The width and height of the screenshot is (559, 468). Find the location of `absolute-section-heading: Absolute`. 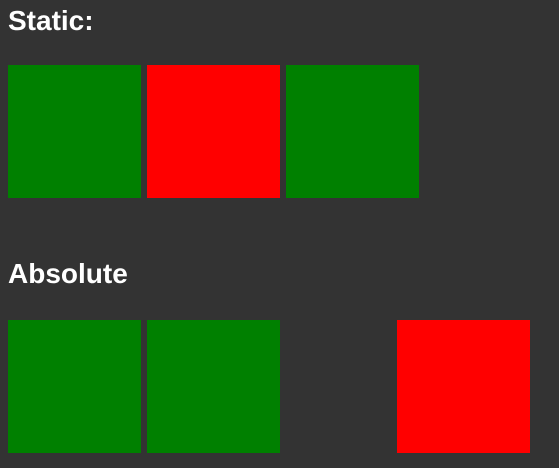

absolute-section-heading: Absolute is located at coordinates (68, 273).